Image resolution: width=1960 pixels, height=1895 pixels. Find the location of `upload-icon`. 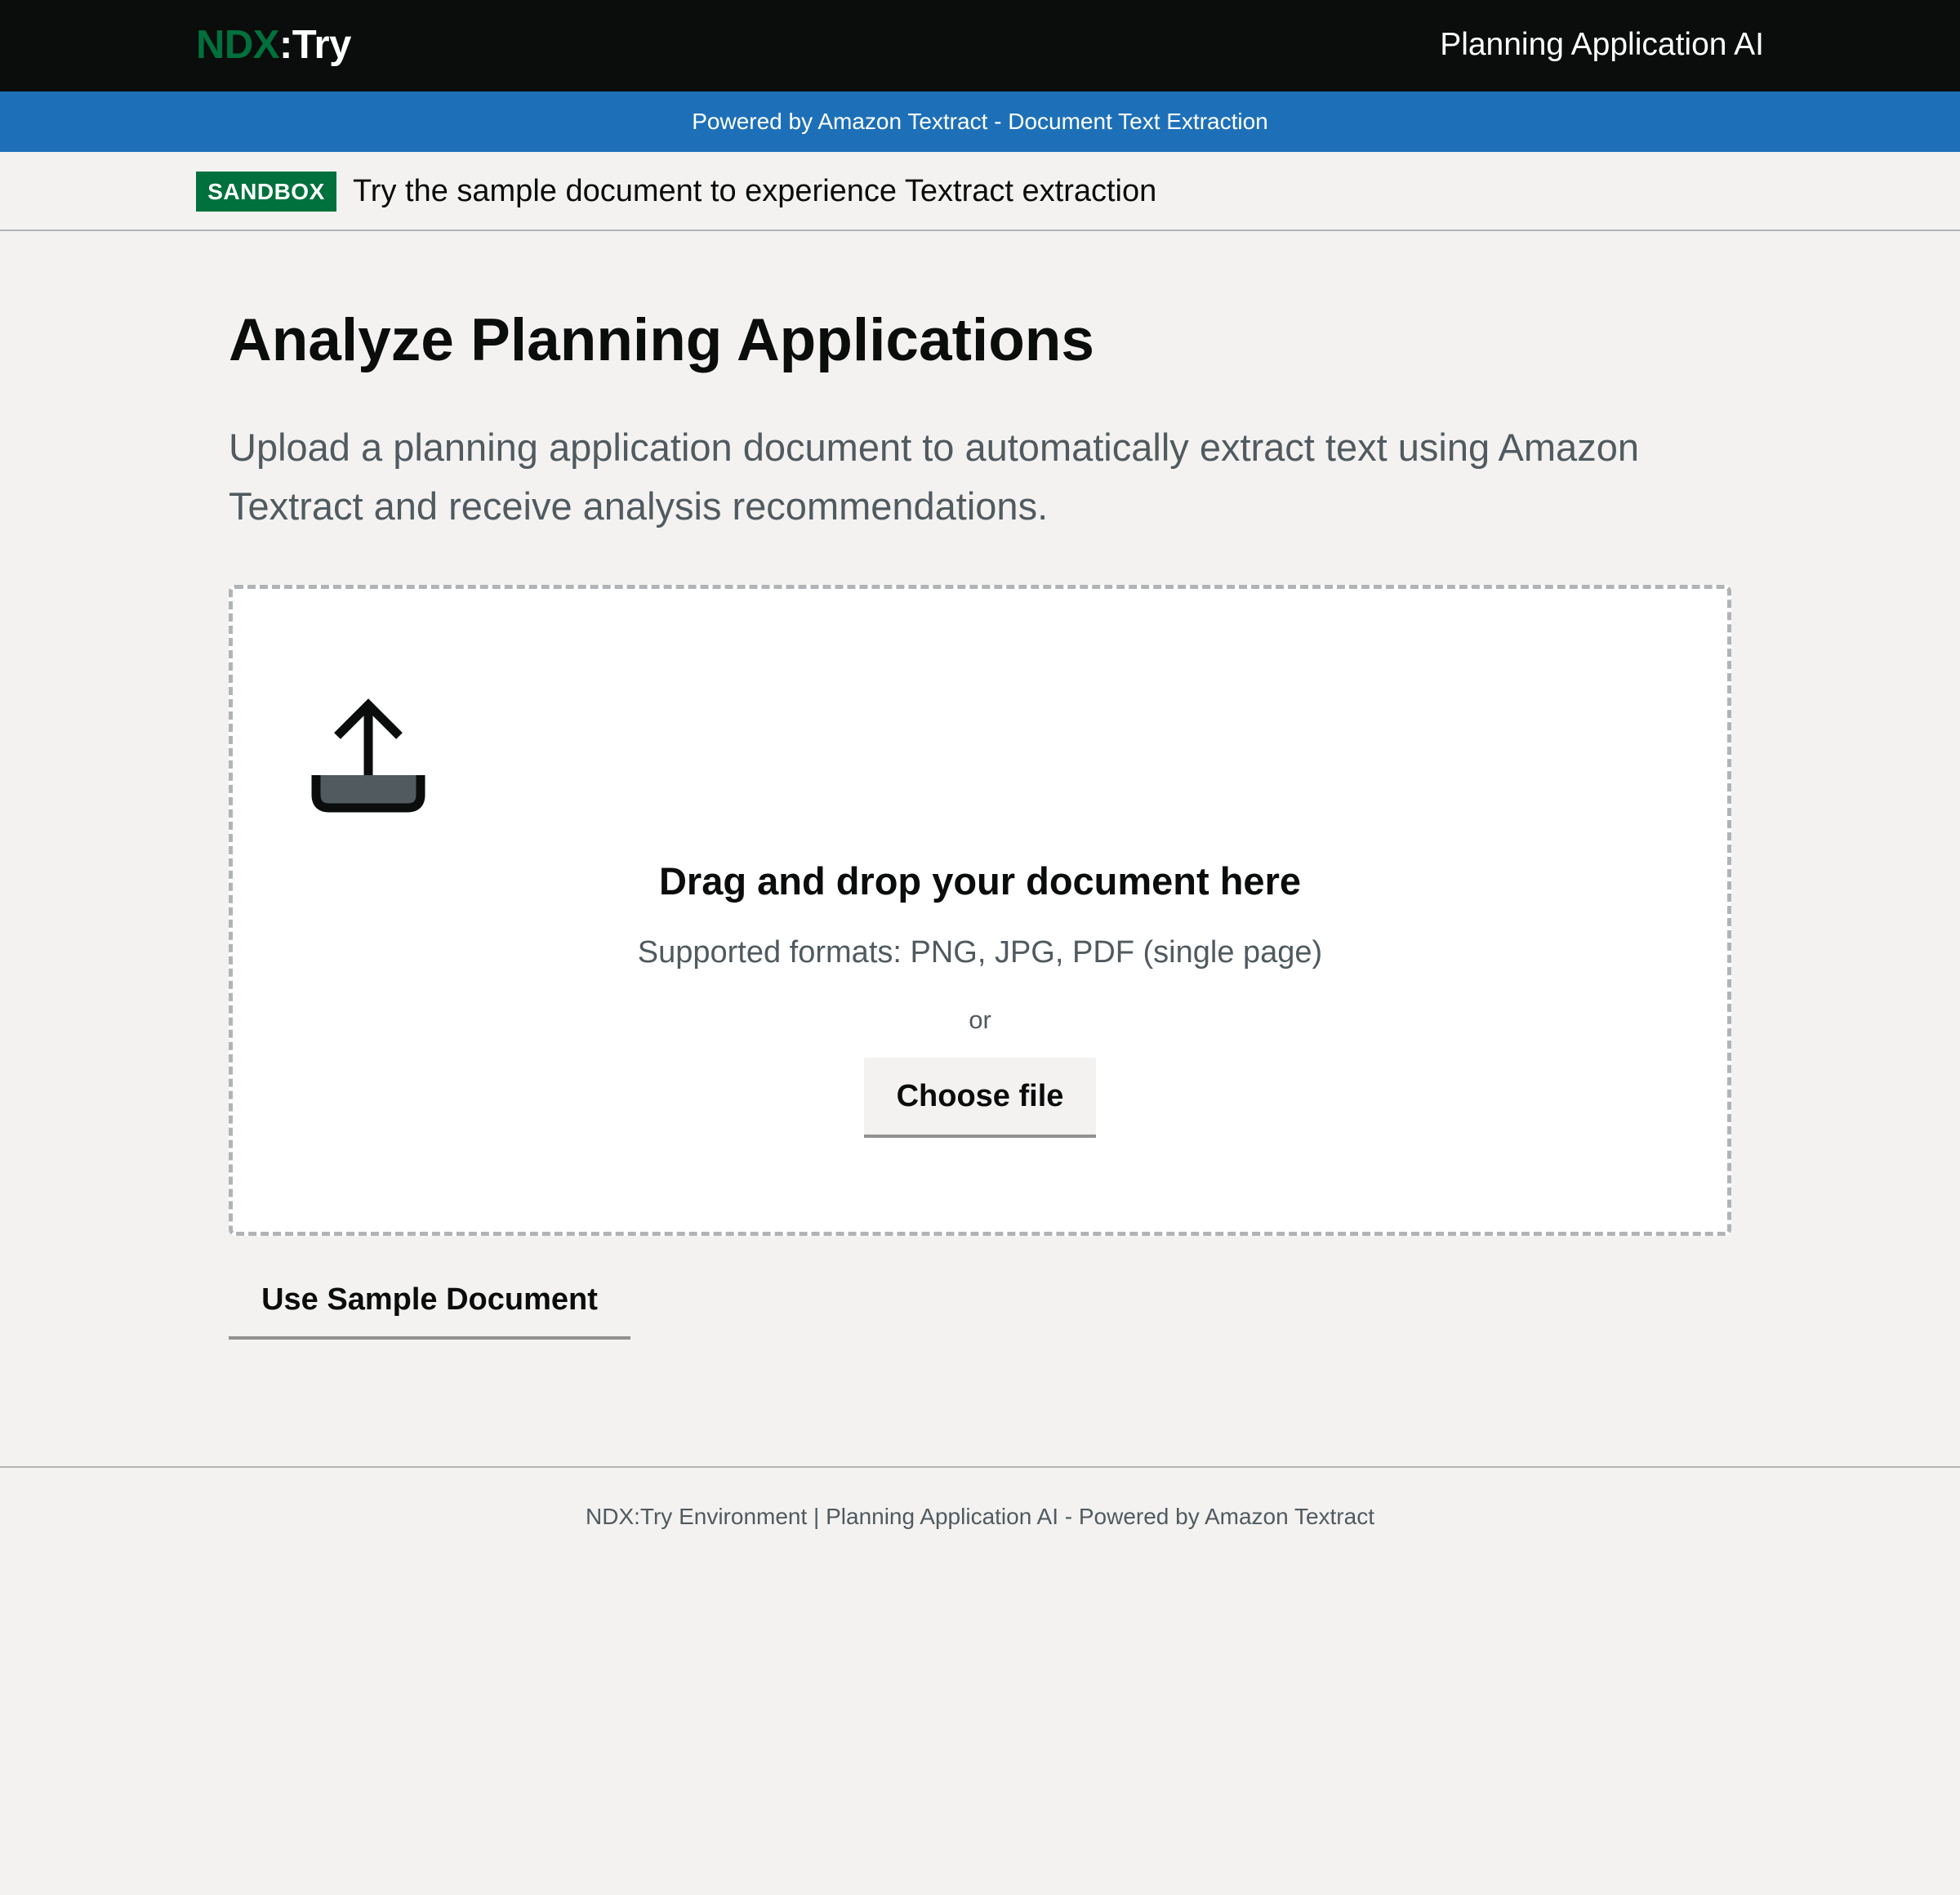

upload-icon is located at coordinates (368, 755).